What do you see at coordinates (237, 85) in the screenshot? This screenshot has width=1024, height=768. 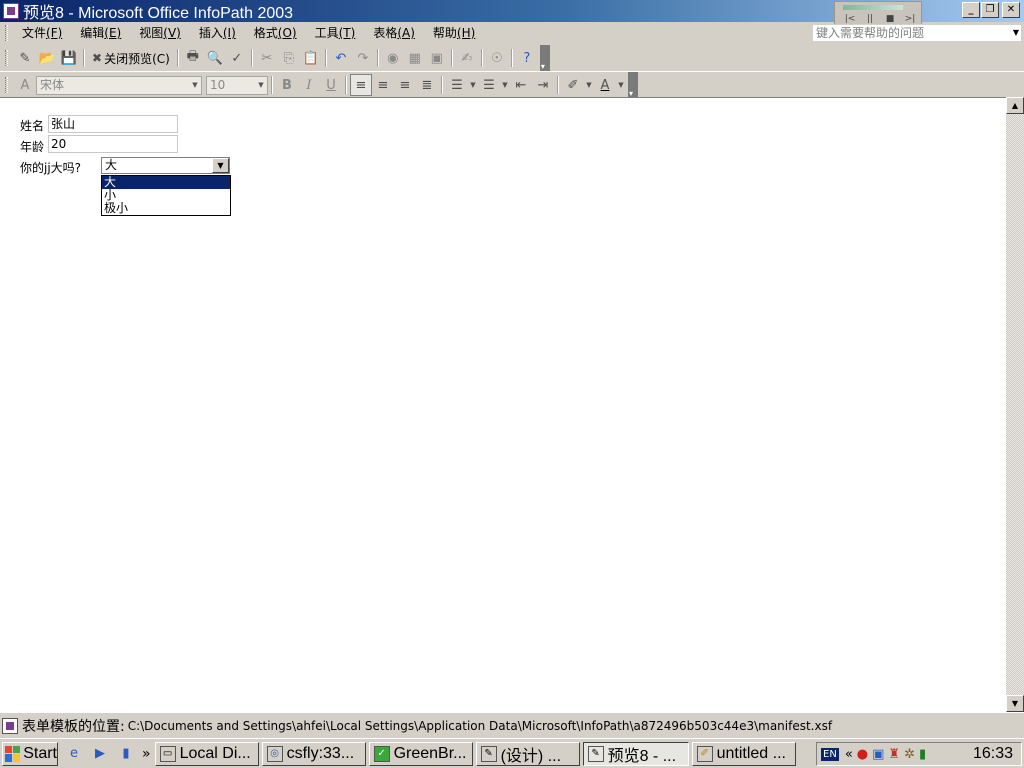 I see `font-size-select: 10 ▼` at bounding box center [237, 85].